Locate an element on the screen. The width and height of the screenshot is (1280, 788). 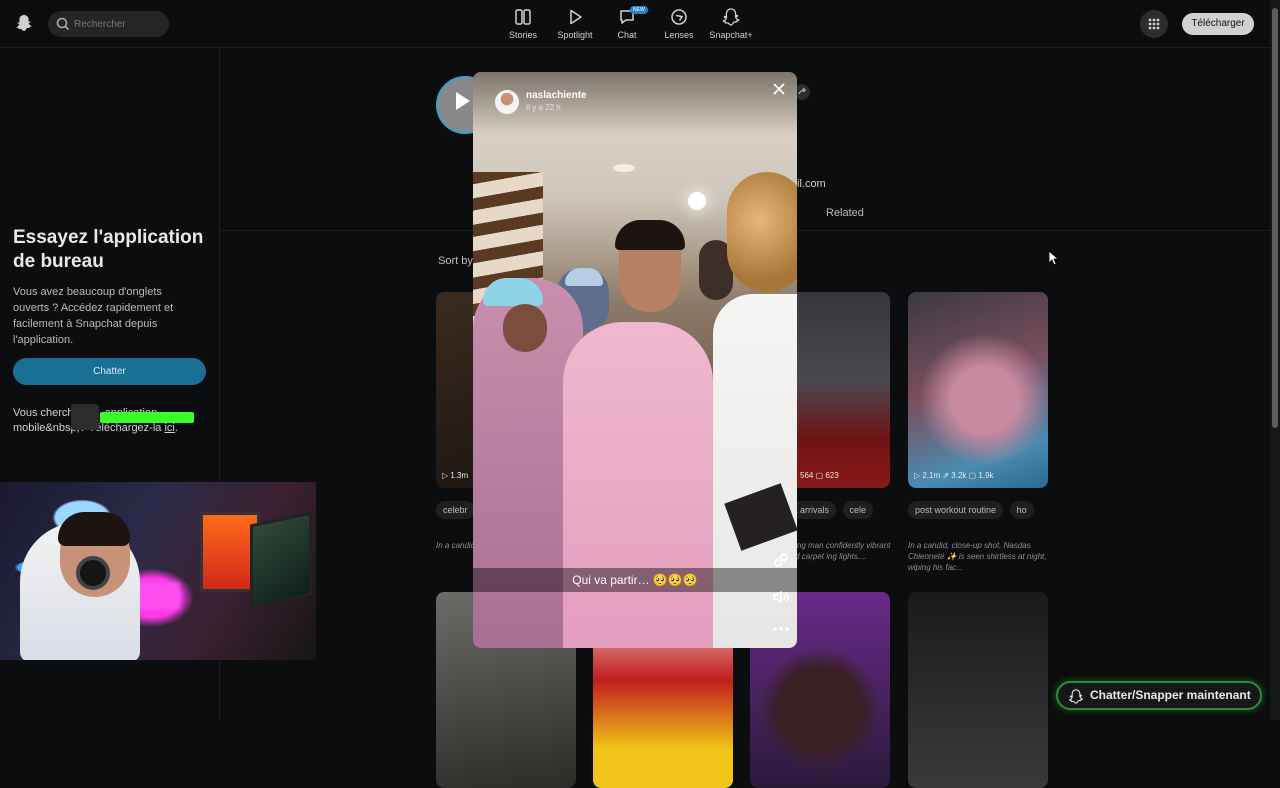
chat-snap-now-button: Chatter/Snapper maintenant is located at coordinates (1159, 695).